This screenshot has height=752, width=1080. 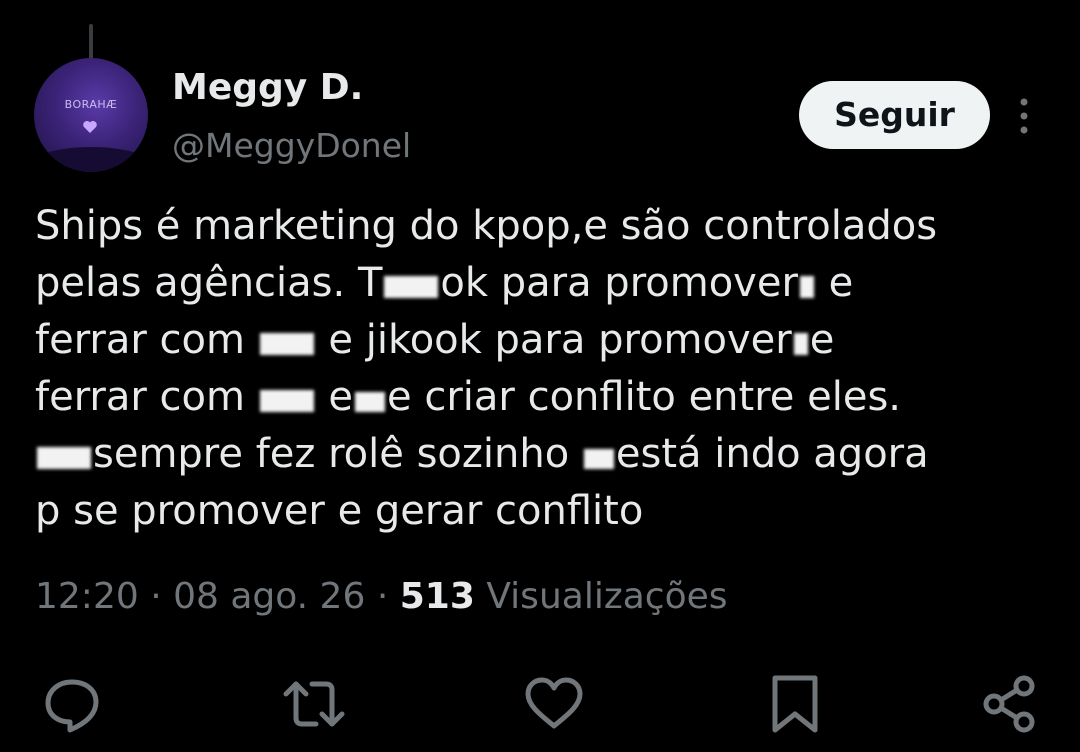 What do you see at coordinates (1024, 116) in the screenshot?
I see `more-options-icon` at bounding box center [1024, 116].